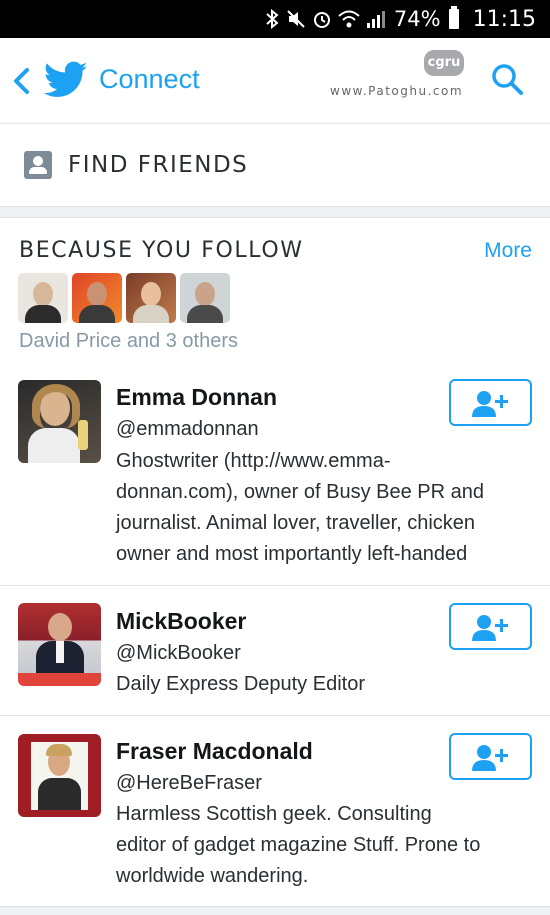 This screenshot has width=550, height=915. What do you see at coordinates (453, 17) in the screenshot?
I see `battery-icon` at bounding box center [453, 17].